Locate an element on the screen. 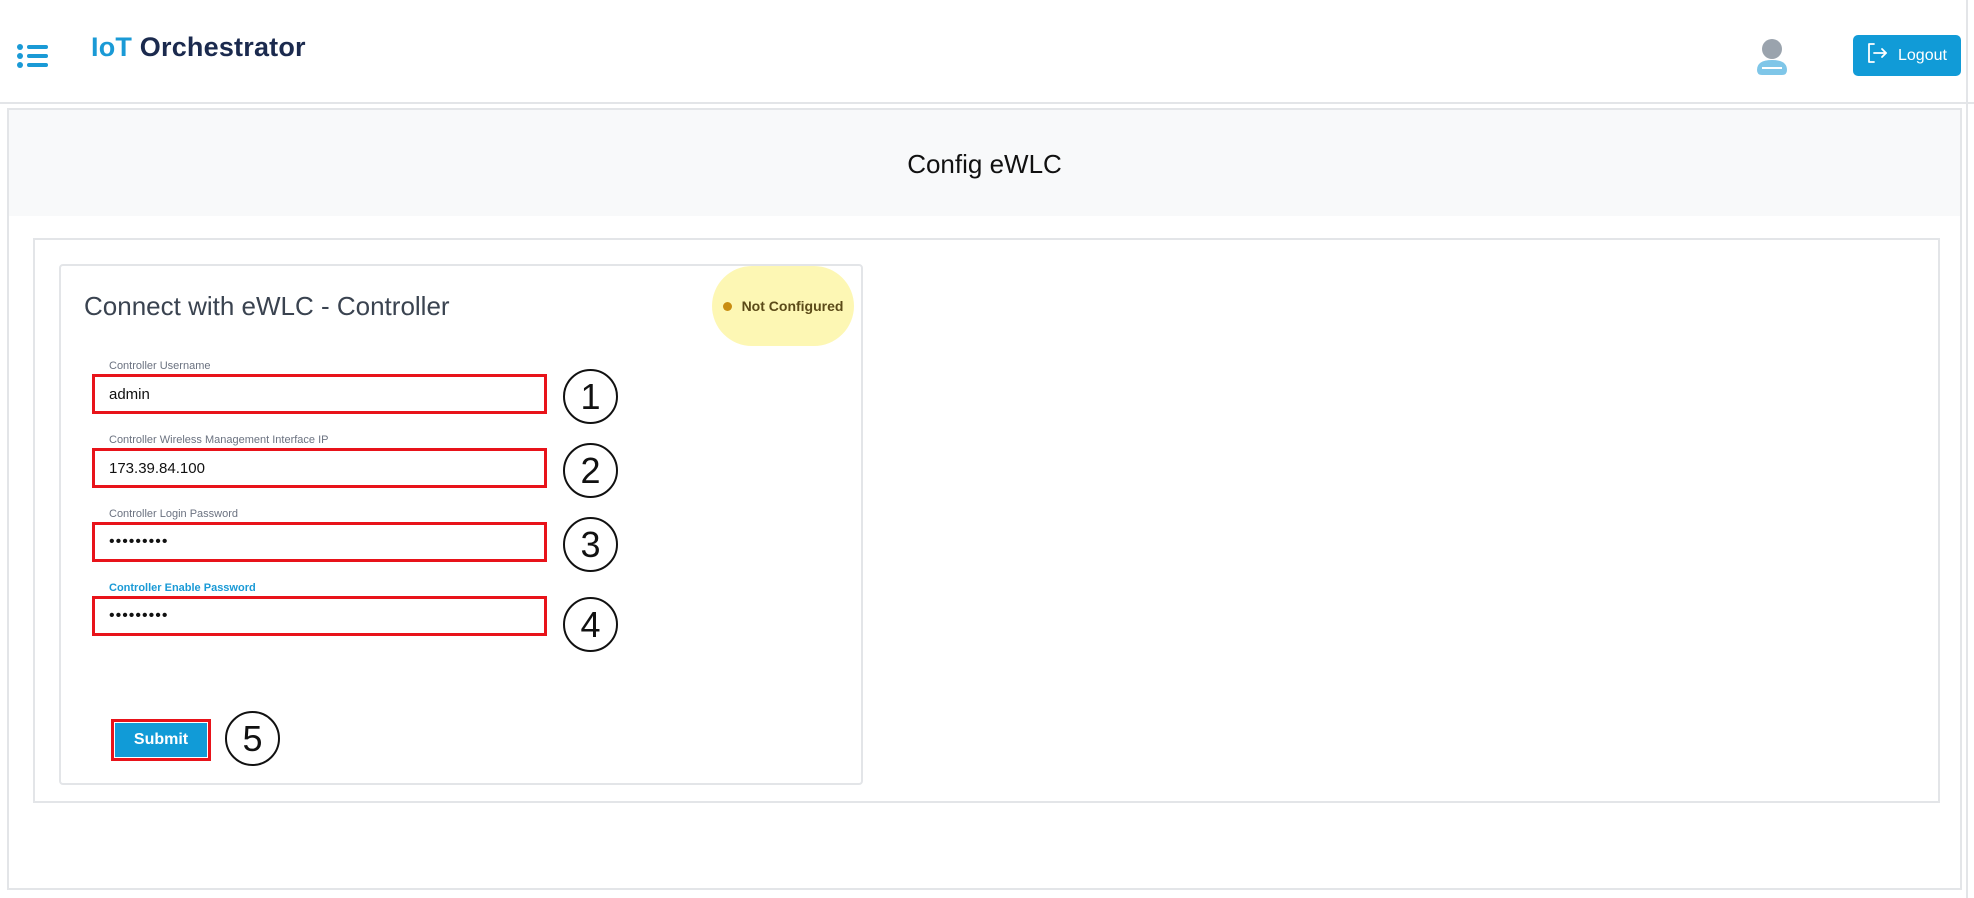 This screenshot has width=1974, height=898. step-marker-1: 1 is located at coordinates (590, 396).